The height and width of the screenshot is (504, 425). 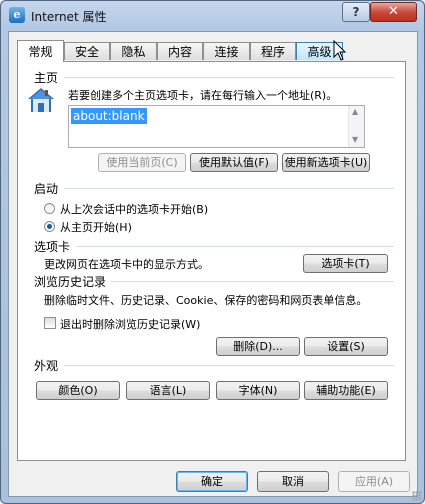 I want to click on scroll-up-icon: ▲, so click(x=355, y=111).